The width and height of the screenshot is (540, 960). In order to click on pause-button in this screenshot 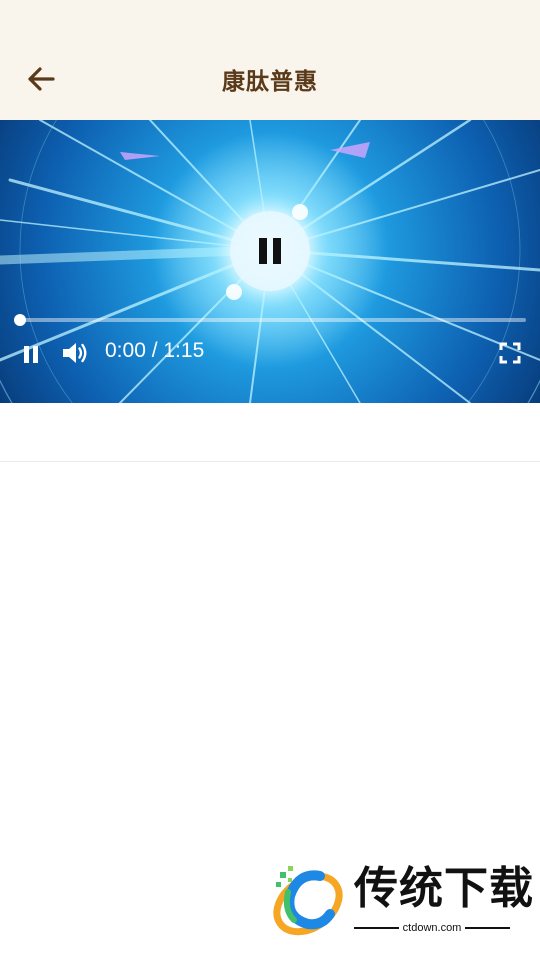, I will do `click(31, 354)`.